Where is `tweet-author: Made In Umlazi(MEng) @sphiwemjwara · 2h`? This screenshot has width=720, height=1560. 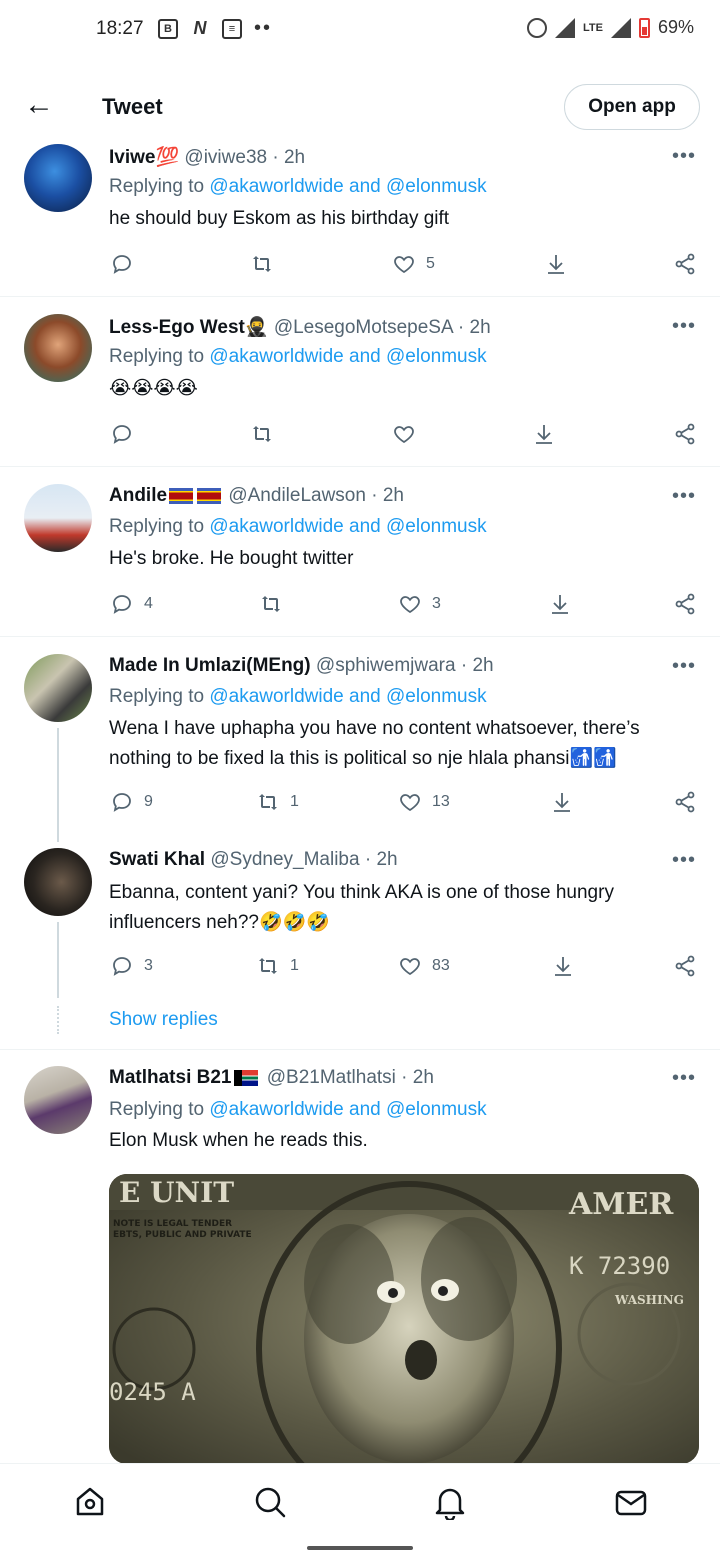 tweet-author: Made In Umlazi(MEng) @sphiwemjwara · 2h is located at coordinates (301, 666).